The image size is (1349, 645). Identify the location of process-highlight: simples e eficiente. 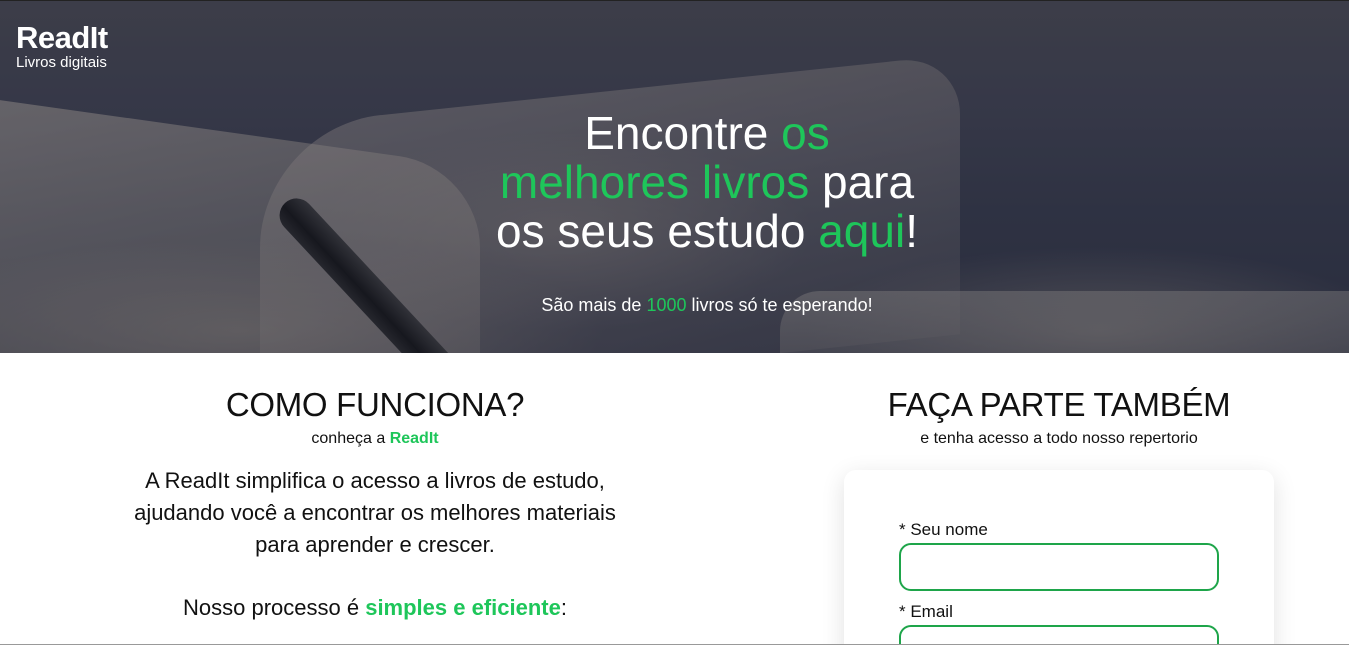
(463, 607).